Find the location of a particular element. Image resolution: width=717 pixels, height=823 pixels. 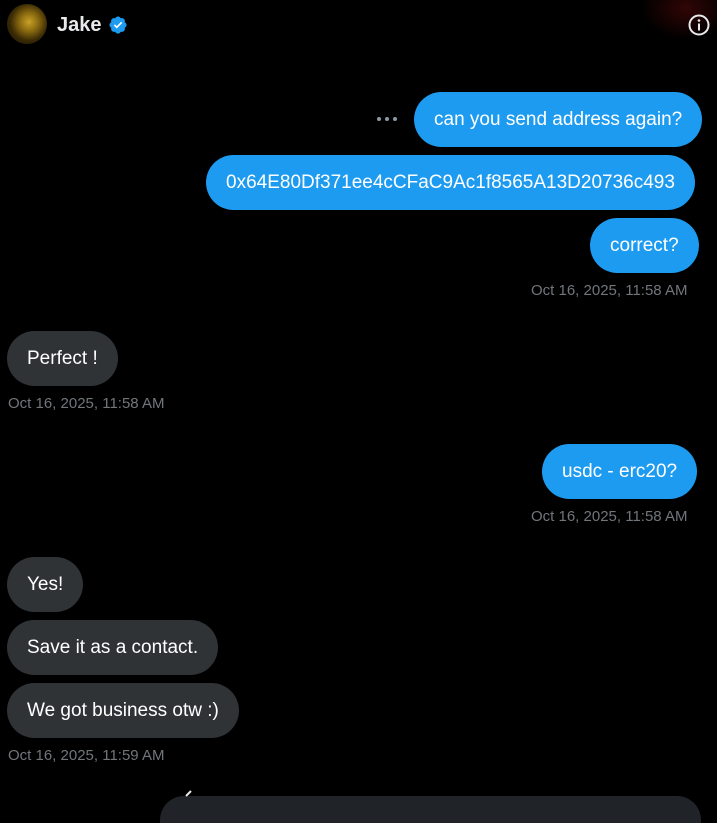

message-timestamp: Oct 16, 2025, 11:59 AM is located at coordinates (86, 755).